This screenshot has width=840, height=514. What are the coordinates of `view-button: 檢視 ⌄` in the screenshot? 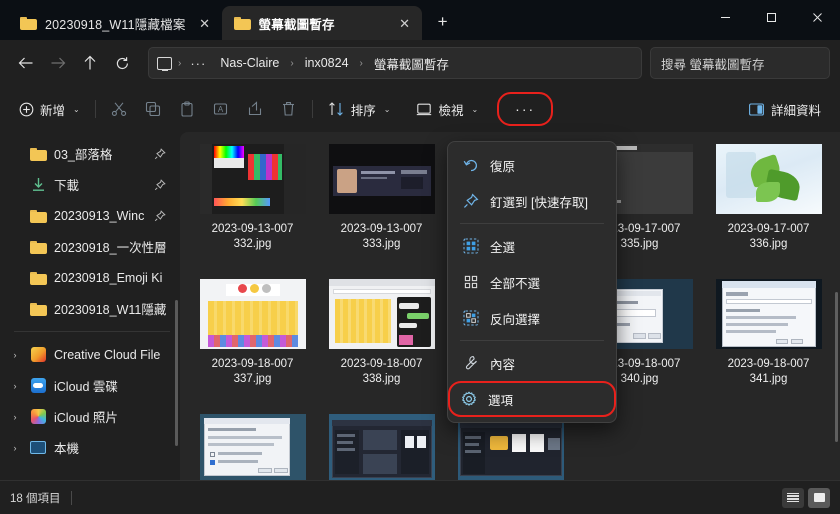 It's located at (447, 109).